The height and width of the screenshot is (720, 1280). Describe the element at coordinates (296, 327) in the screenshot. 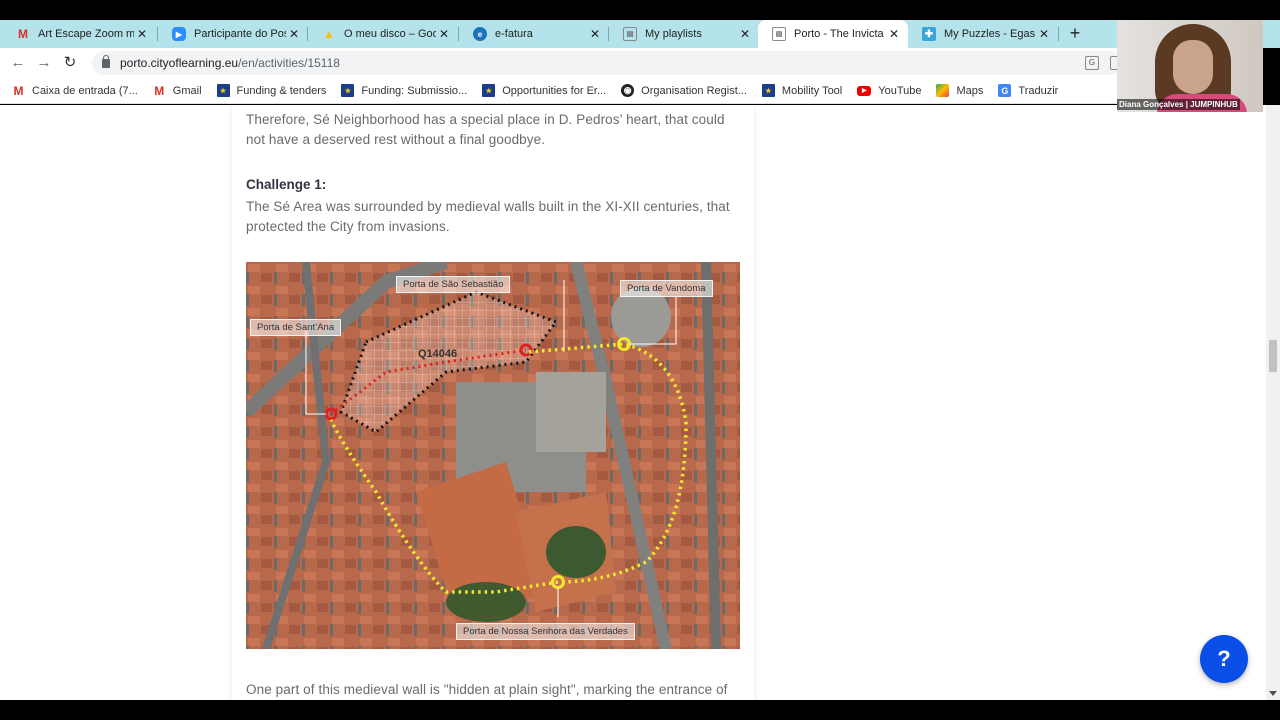

I see `map-label-porta-sant-ana: Porta de Sant’Ana` at that location.